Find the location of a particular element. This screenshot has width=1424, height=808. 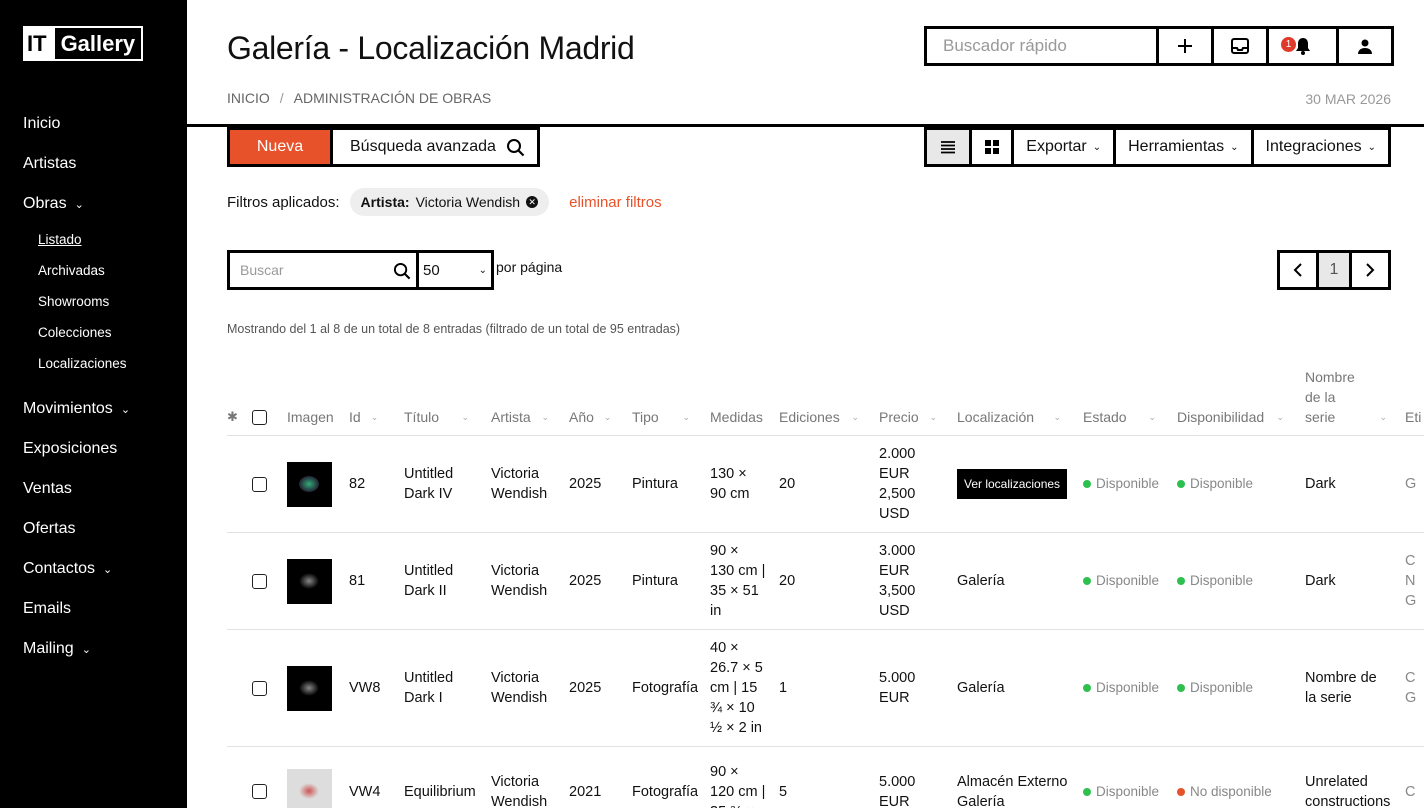

artwork-dimensions-line: ¾ × 10 is located at coordinates (732, 708).